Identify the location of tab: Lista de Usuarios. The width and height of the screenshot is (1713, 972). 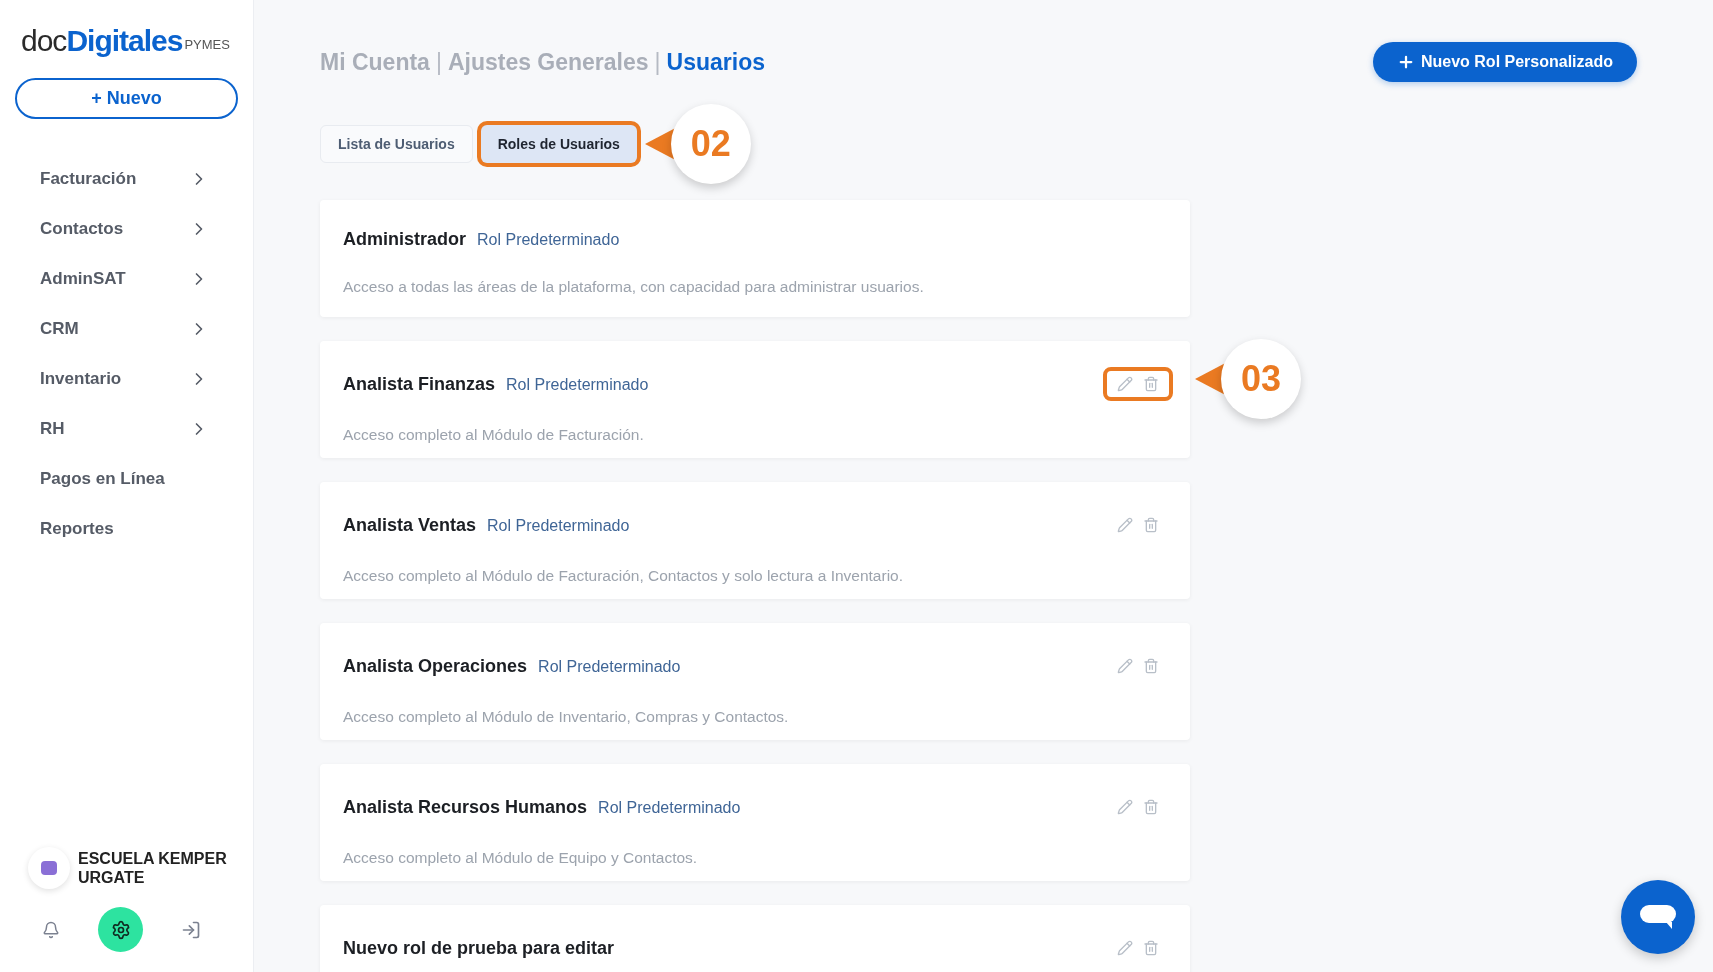
(396, 144).